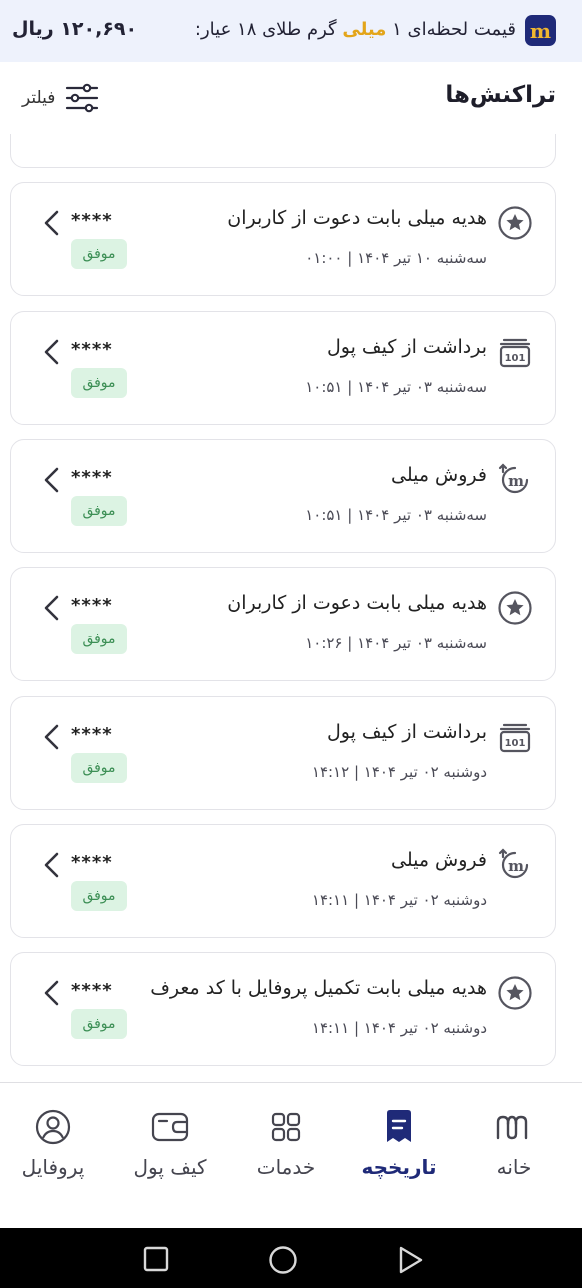  I want to click on nav-home-label: خانه, so click(514, 1167).